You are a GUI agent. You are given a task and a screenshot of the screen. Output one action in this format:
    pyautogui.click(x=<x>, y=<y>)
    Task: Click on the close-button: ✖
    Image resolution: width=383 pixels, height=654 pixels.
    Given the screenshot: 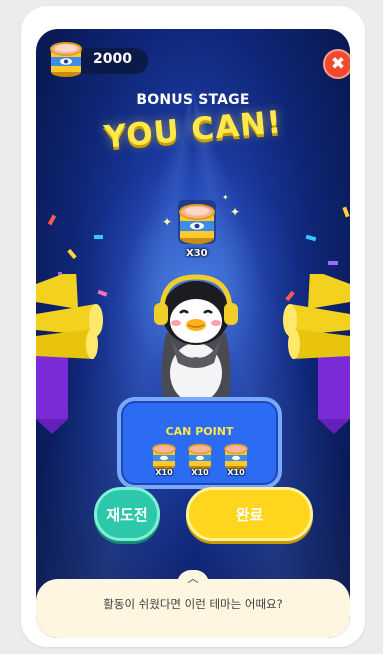 What is the action you would take?
    pyautogui.click(x=336, y=64)
    